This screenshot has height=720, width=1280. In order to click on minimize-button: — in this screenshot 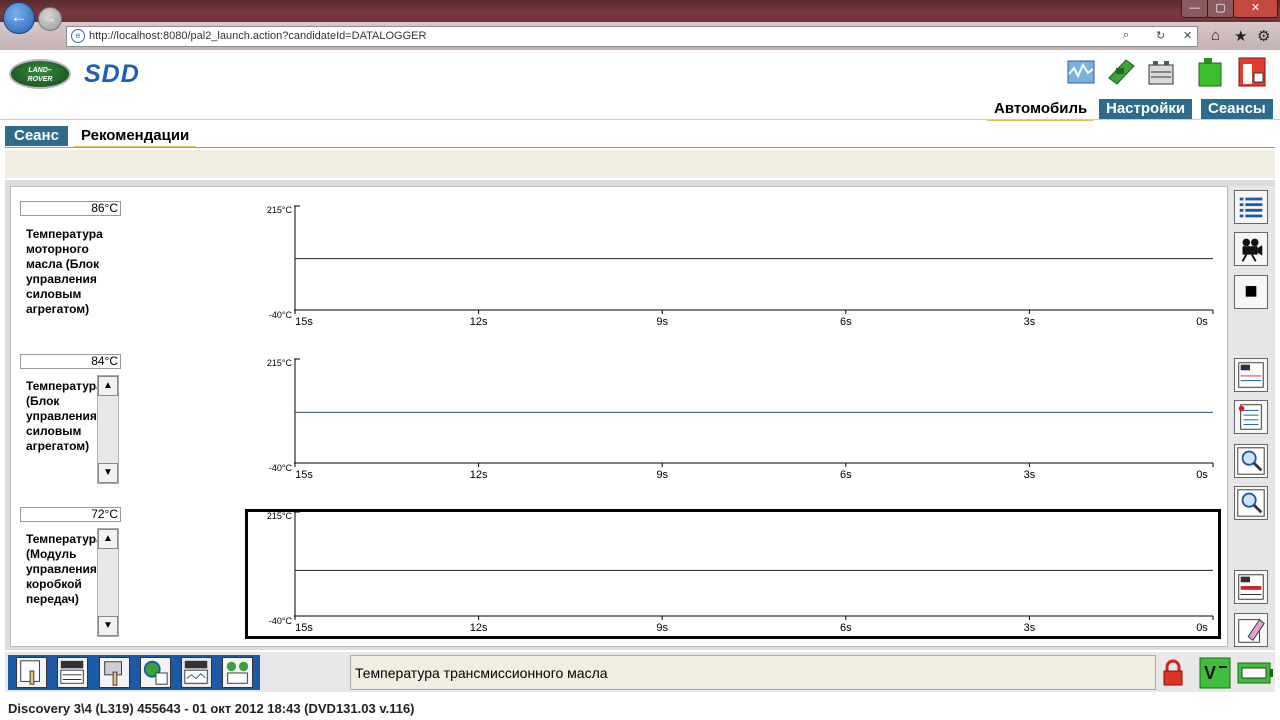, I will do `click(1194, 9)`.